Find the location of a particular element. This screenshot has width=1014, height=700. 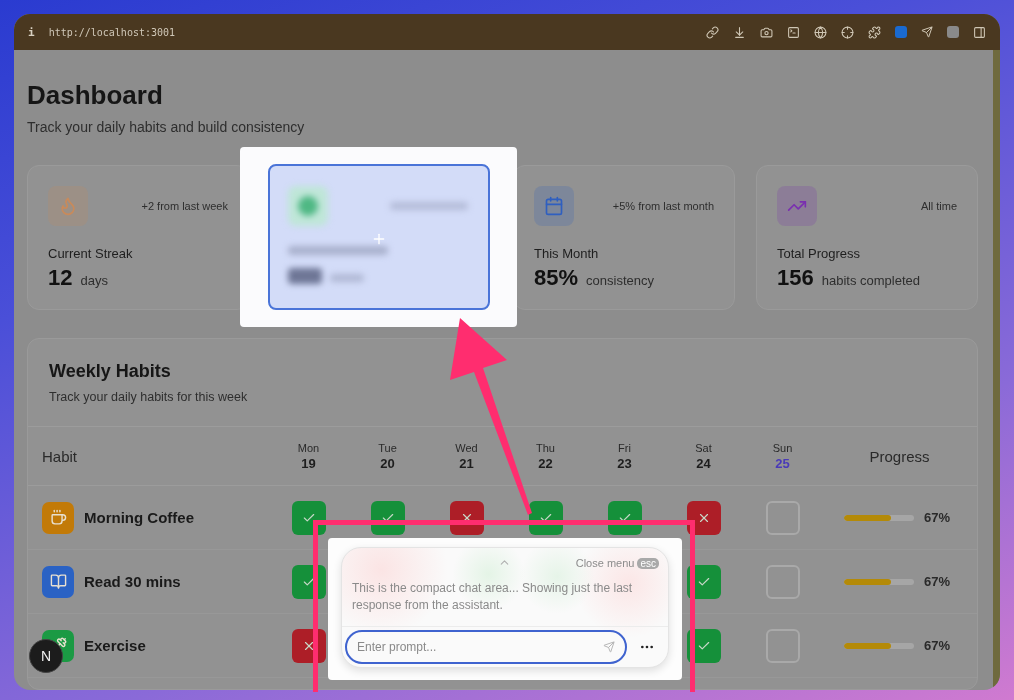

habit-name: Exercise is located at coordinates (115, 645).